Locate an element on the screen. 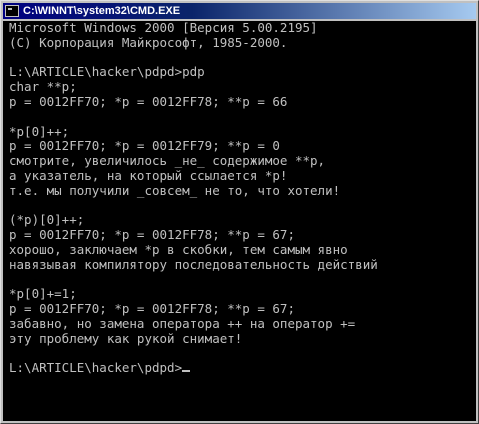  console-line: char **p; is located at coordinates (43, 87).